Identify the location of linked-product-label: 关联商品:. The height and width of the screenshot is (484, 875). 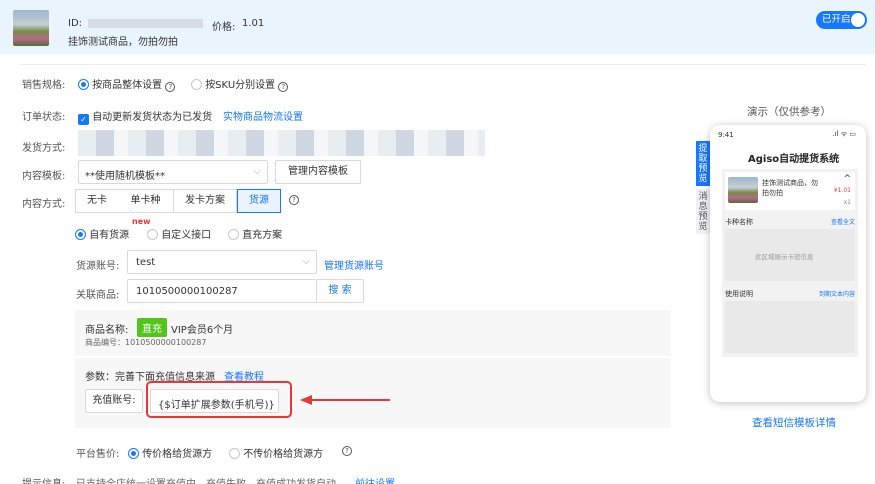
(98, 295).